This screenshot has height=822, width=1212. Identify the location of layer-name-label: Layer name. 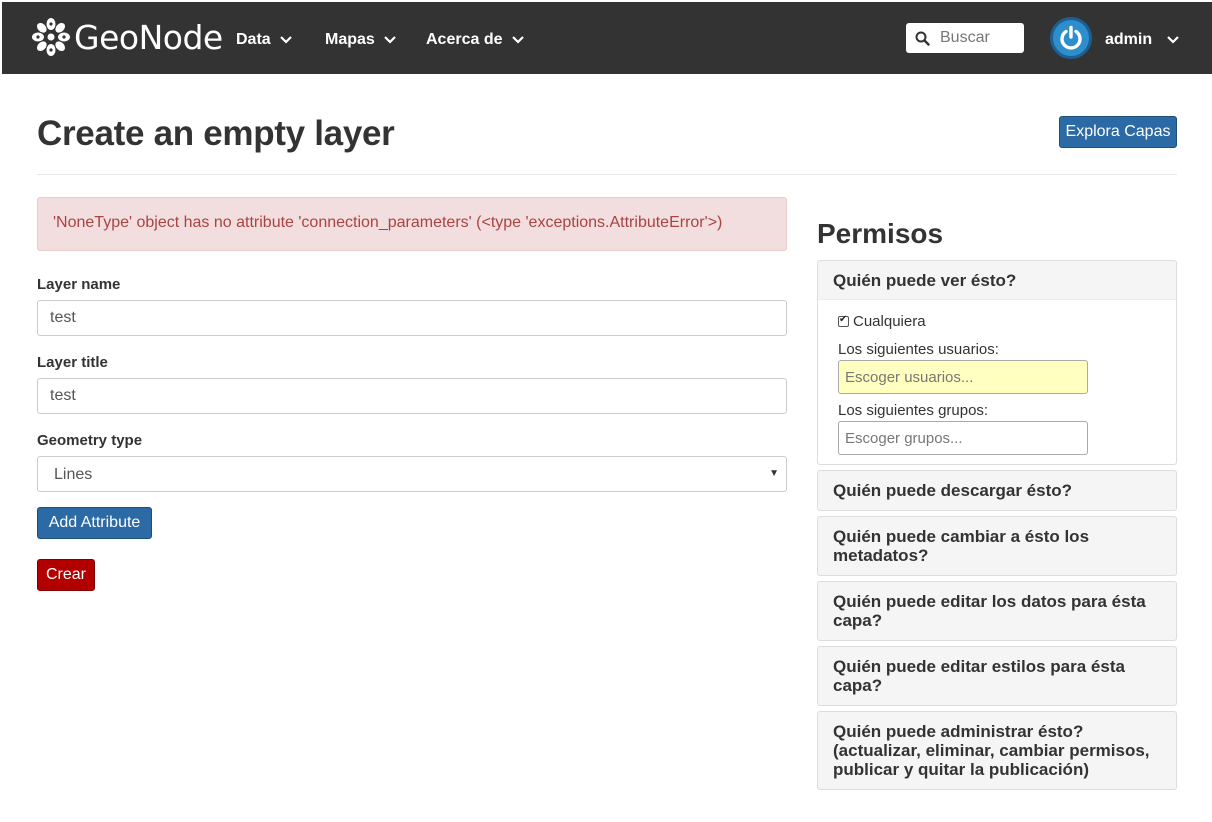
(79, 284).